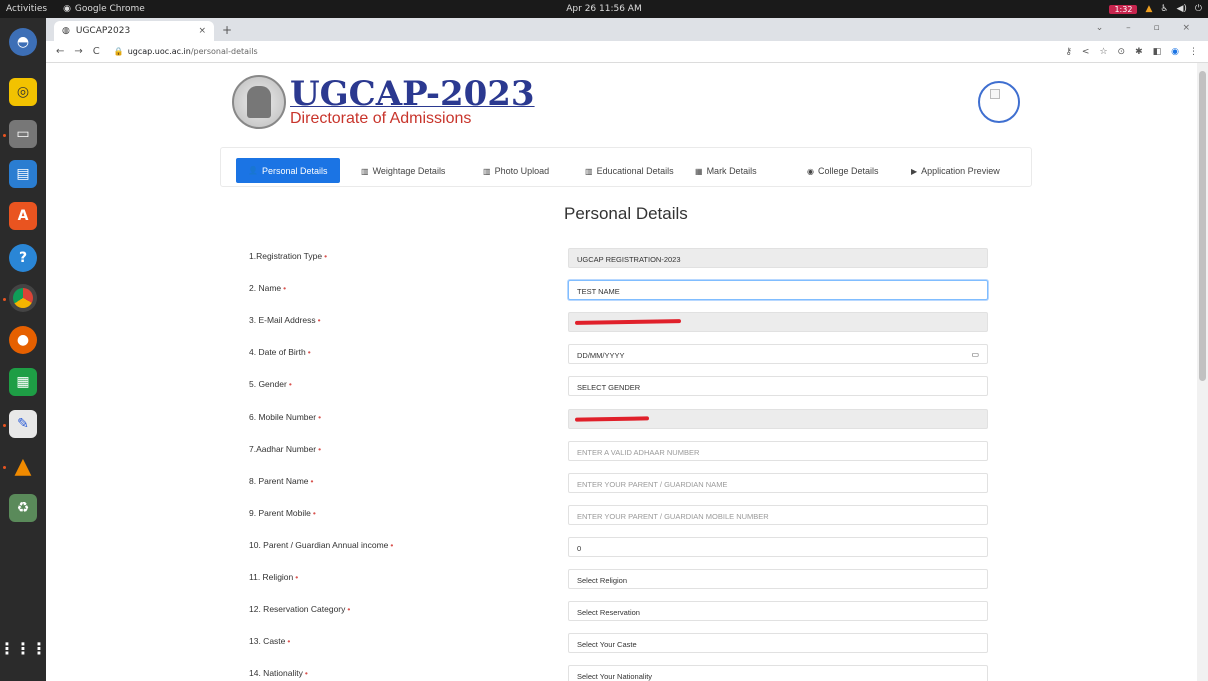 The image size is (1208, 681). I want to click on calc-icon: ▦, so click(23, 382).